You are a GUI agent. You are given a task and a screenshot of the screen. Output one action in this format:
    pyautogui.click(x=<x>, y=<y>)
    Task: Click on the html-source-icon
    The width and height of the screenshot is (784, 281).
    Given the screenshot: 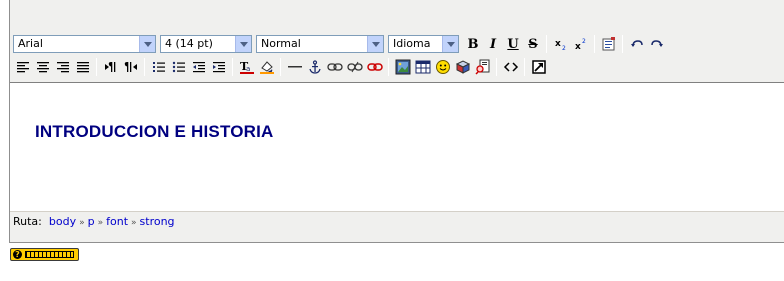 What is the action you would take?
    pyautogui.click(x=511, y=67)
    